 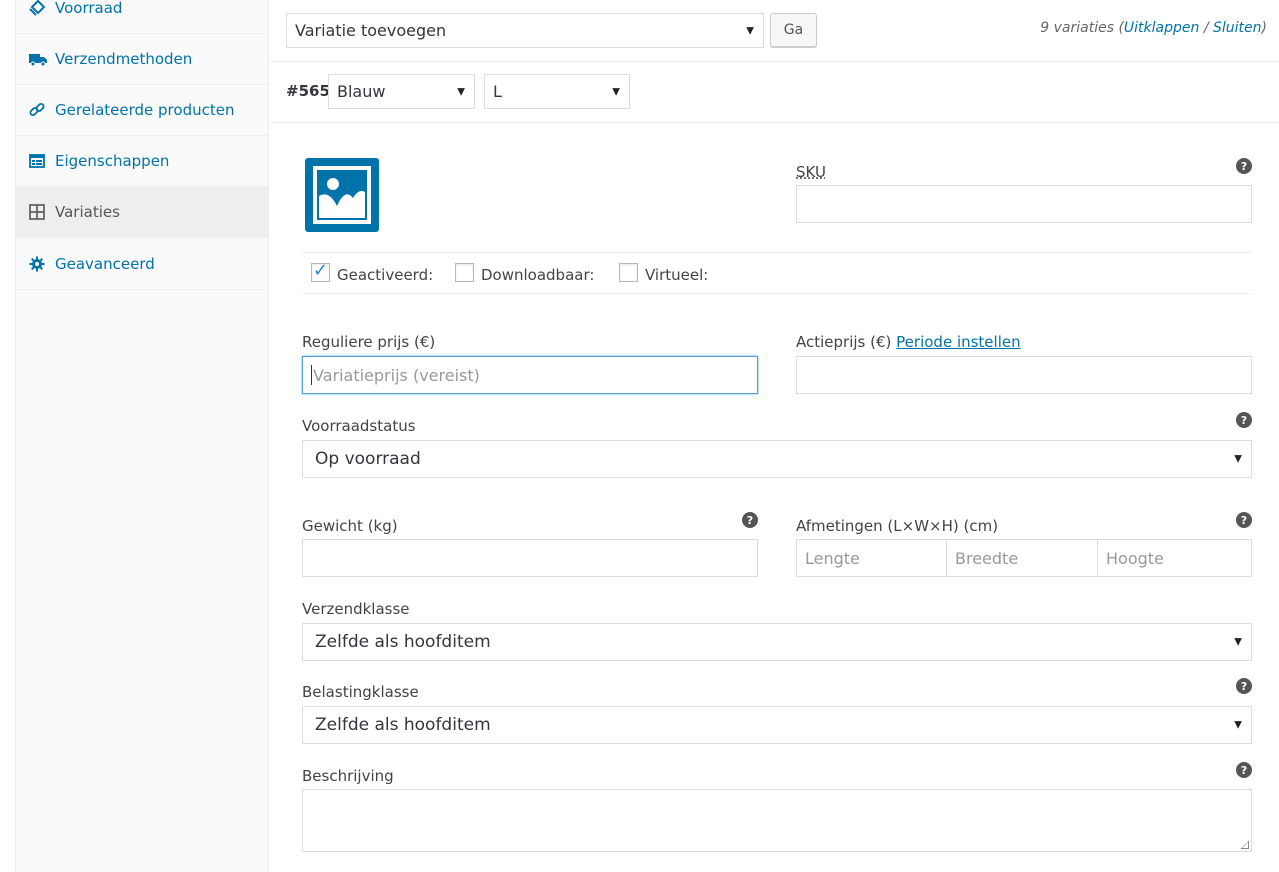 I want to click on variation-id: #565, so click(x=308, y=91).